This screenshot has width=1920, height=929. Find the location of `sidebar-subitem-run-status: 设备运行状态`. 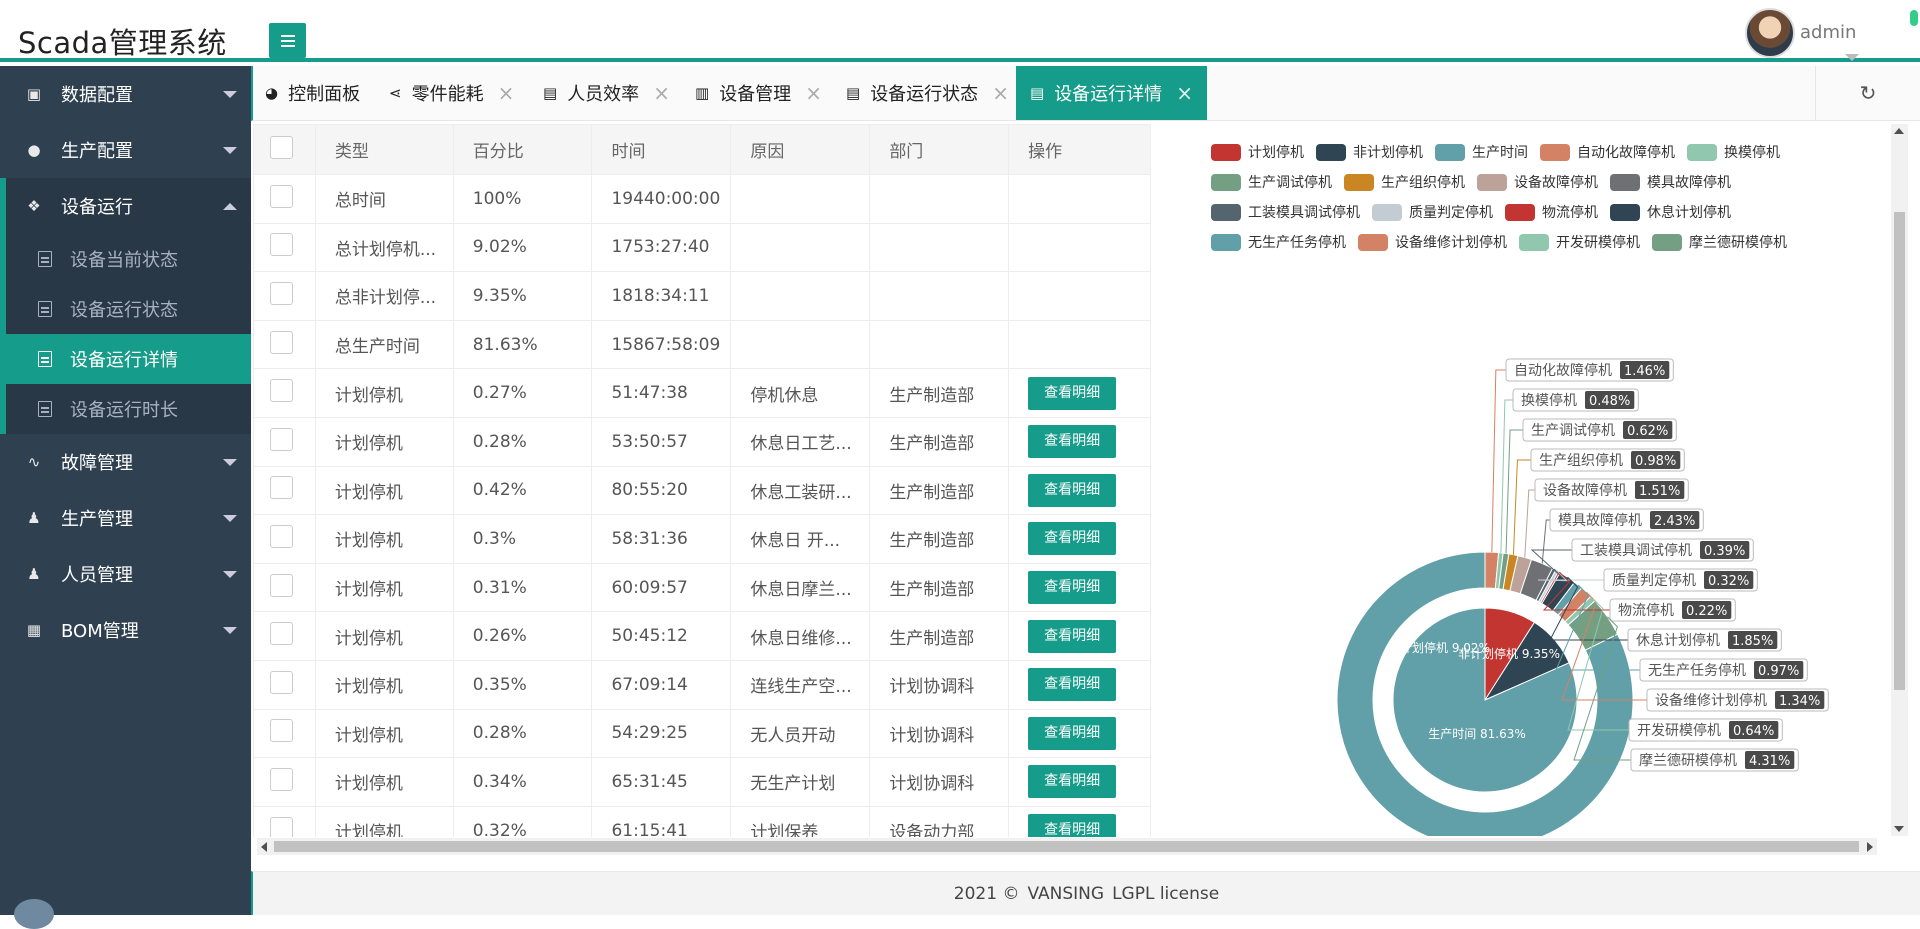

sidebar-subitem-run-status: 设备运行状态 is located at coordinates (128, 309).